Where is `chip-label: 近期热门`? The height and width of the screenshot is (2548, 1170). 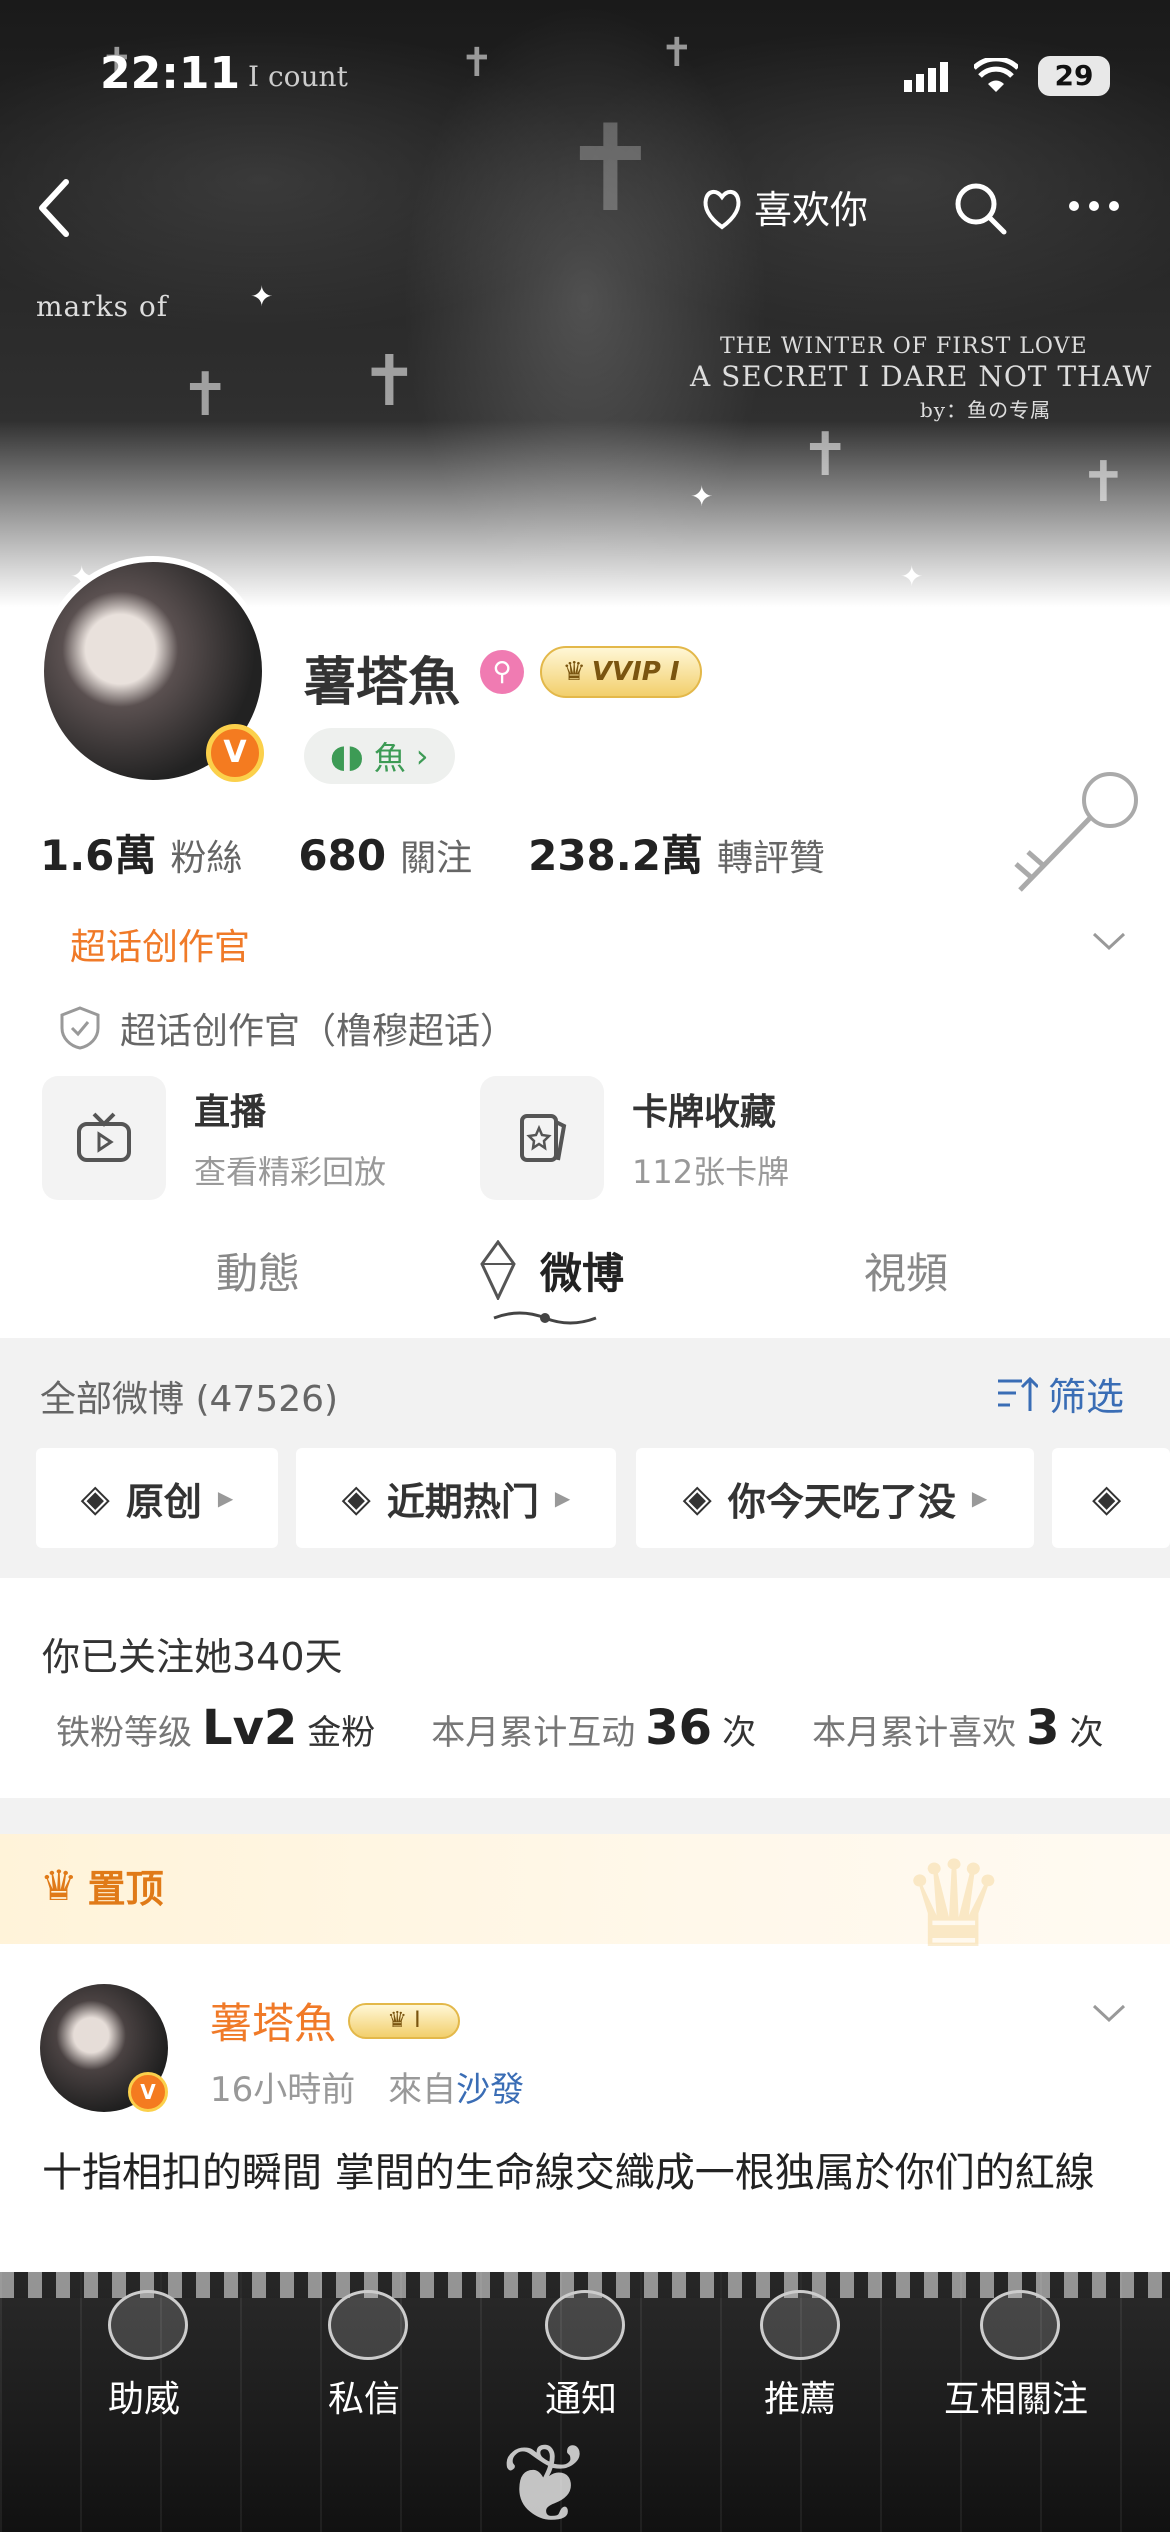
chip-label: 近期热门 is located at coordinates (462, 1501).